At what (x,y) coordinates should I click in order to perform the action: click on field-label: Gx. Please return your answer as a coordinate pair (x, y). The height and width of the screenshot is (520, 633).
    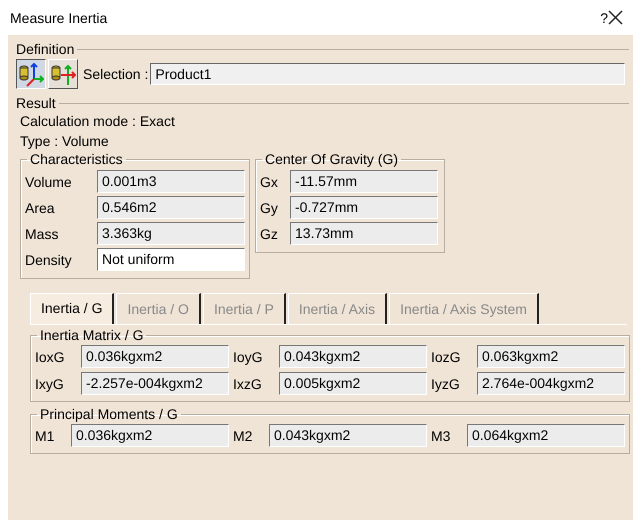
    Looking at the image, I should click on (269, 182).